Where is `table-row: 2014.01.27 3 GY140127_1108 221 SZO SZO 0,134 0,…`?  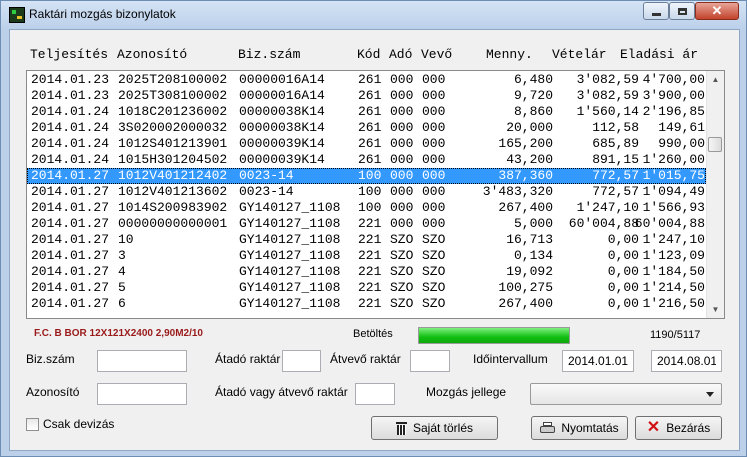
table-row: 2014.01.27 3 GY140127_1108 221 SZO SZO 0,134 0,… is located at coordinates (366, 256).